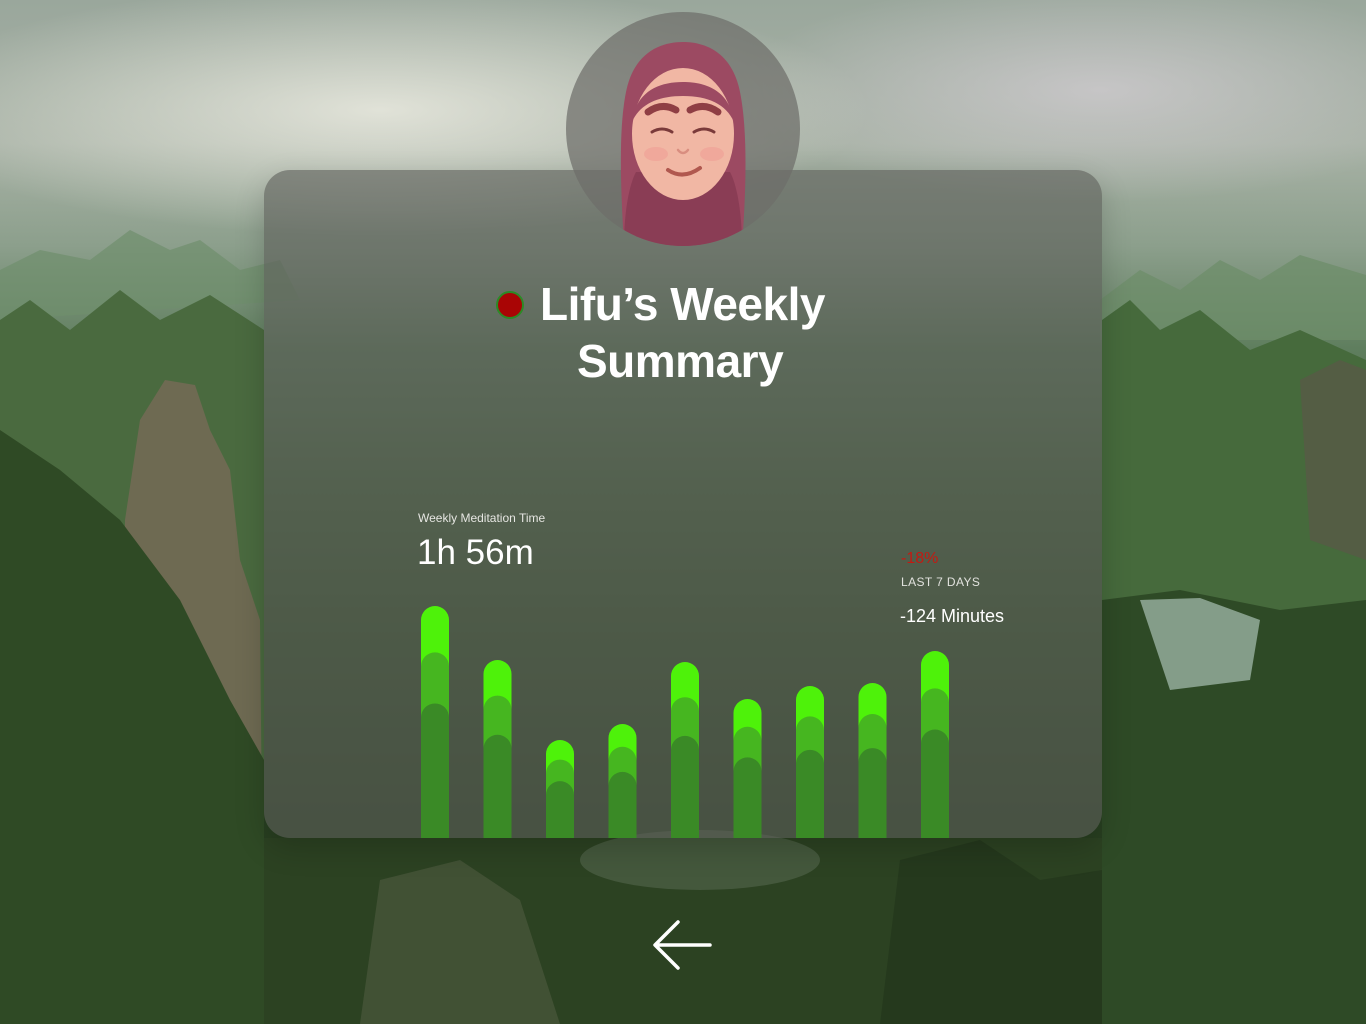  Describe the element at coordinates (941, 582) in the screenshot. I see `change-period: LAST 7 DAYS` at that location.